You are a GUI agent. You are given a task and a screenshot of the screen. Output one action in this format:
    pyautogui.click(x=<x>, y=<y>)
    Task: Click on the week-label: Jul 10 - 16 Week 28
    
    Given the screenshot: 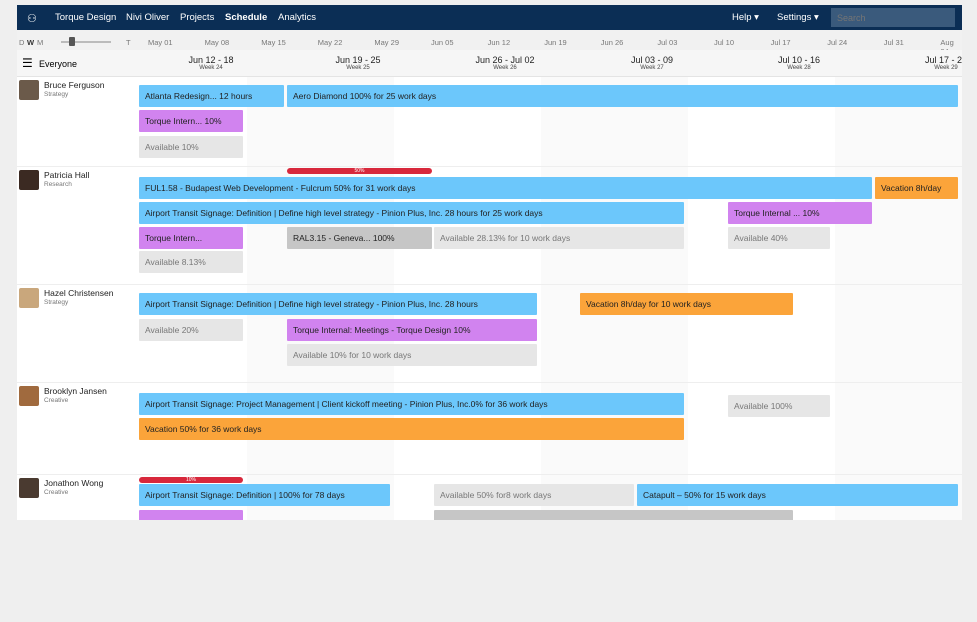 What is the action you would take?
    pyautogui.click(x=799, y=63)
    